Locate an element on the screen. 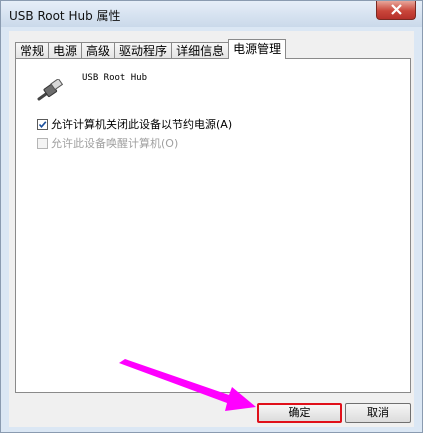 This screenshot has height=434, width=423. tab-power: 电源 is located at coordinates (65, 50).